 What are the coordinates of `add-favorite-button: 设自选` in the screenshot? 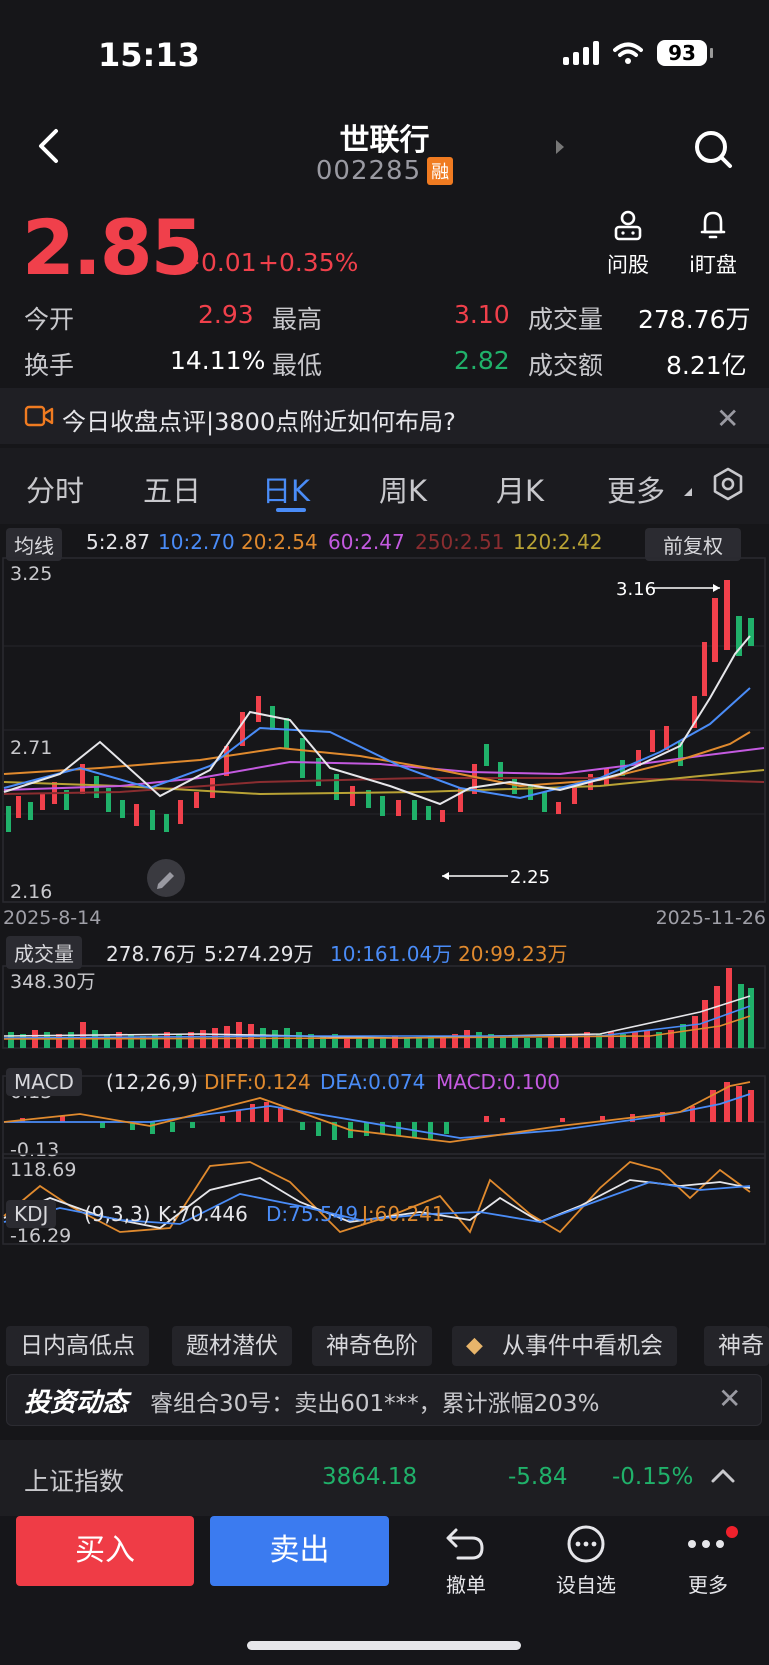 It's located at (586, 1557).